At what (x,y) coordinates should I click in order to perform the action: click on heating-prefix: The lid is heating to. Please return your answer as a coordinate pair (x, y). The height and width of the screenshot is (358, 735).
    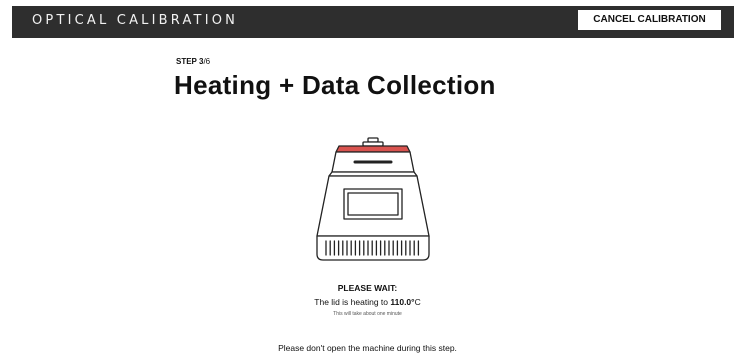
    Looking at the image, I should click on (352, 302).